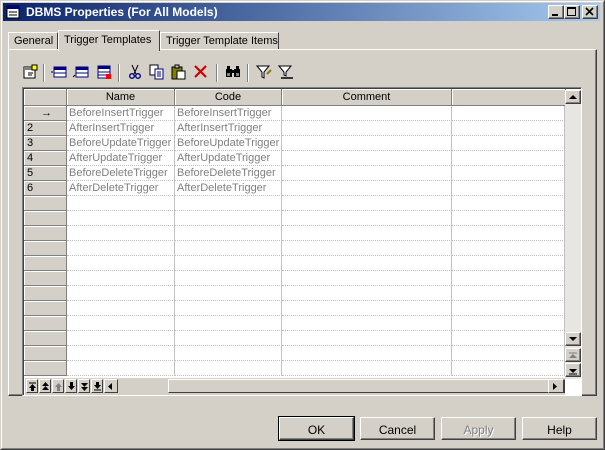  What do you see at coordinates (366, 386) in the screenshot?
I see `horizontal-scroll-thumb` at bounding box center [366, 386].